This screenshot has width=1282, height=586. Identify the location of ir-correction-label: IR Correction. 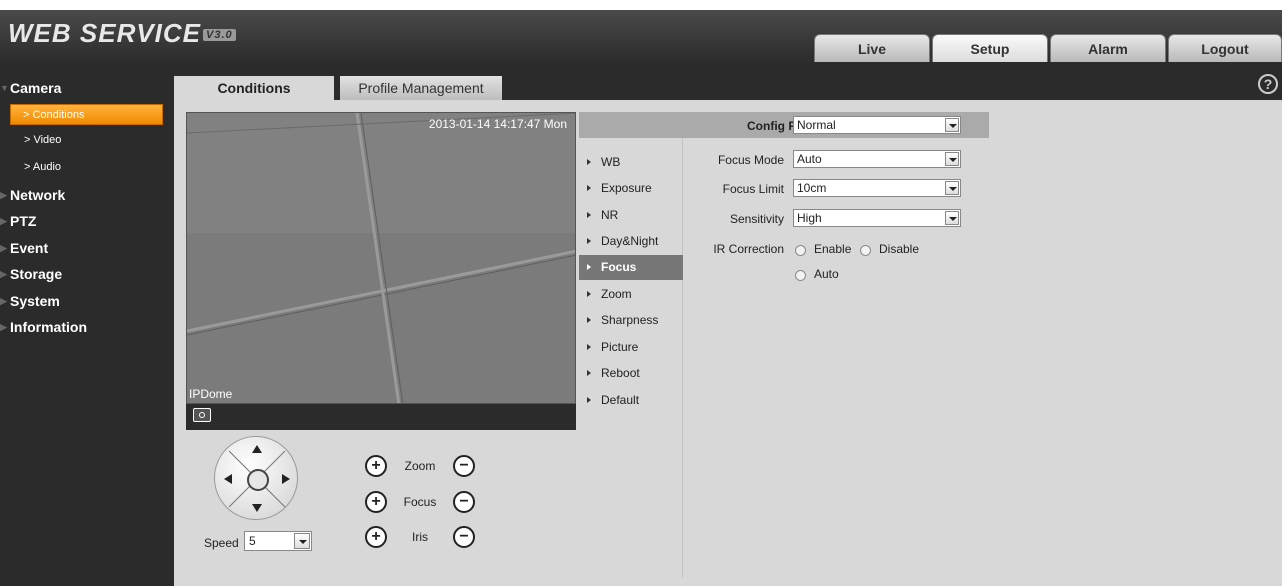
(748, 249).